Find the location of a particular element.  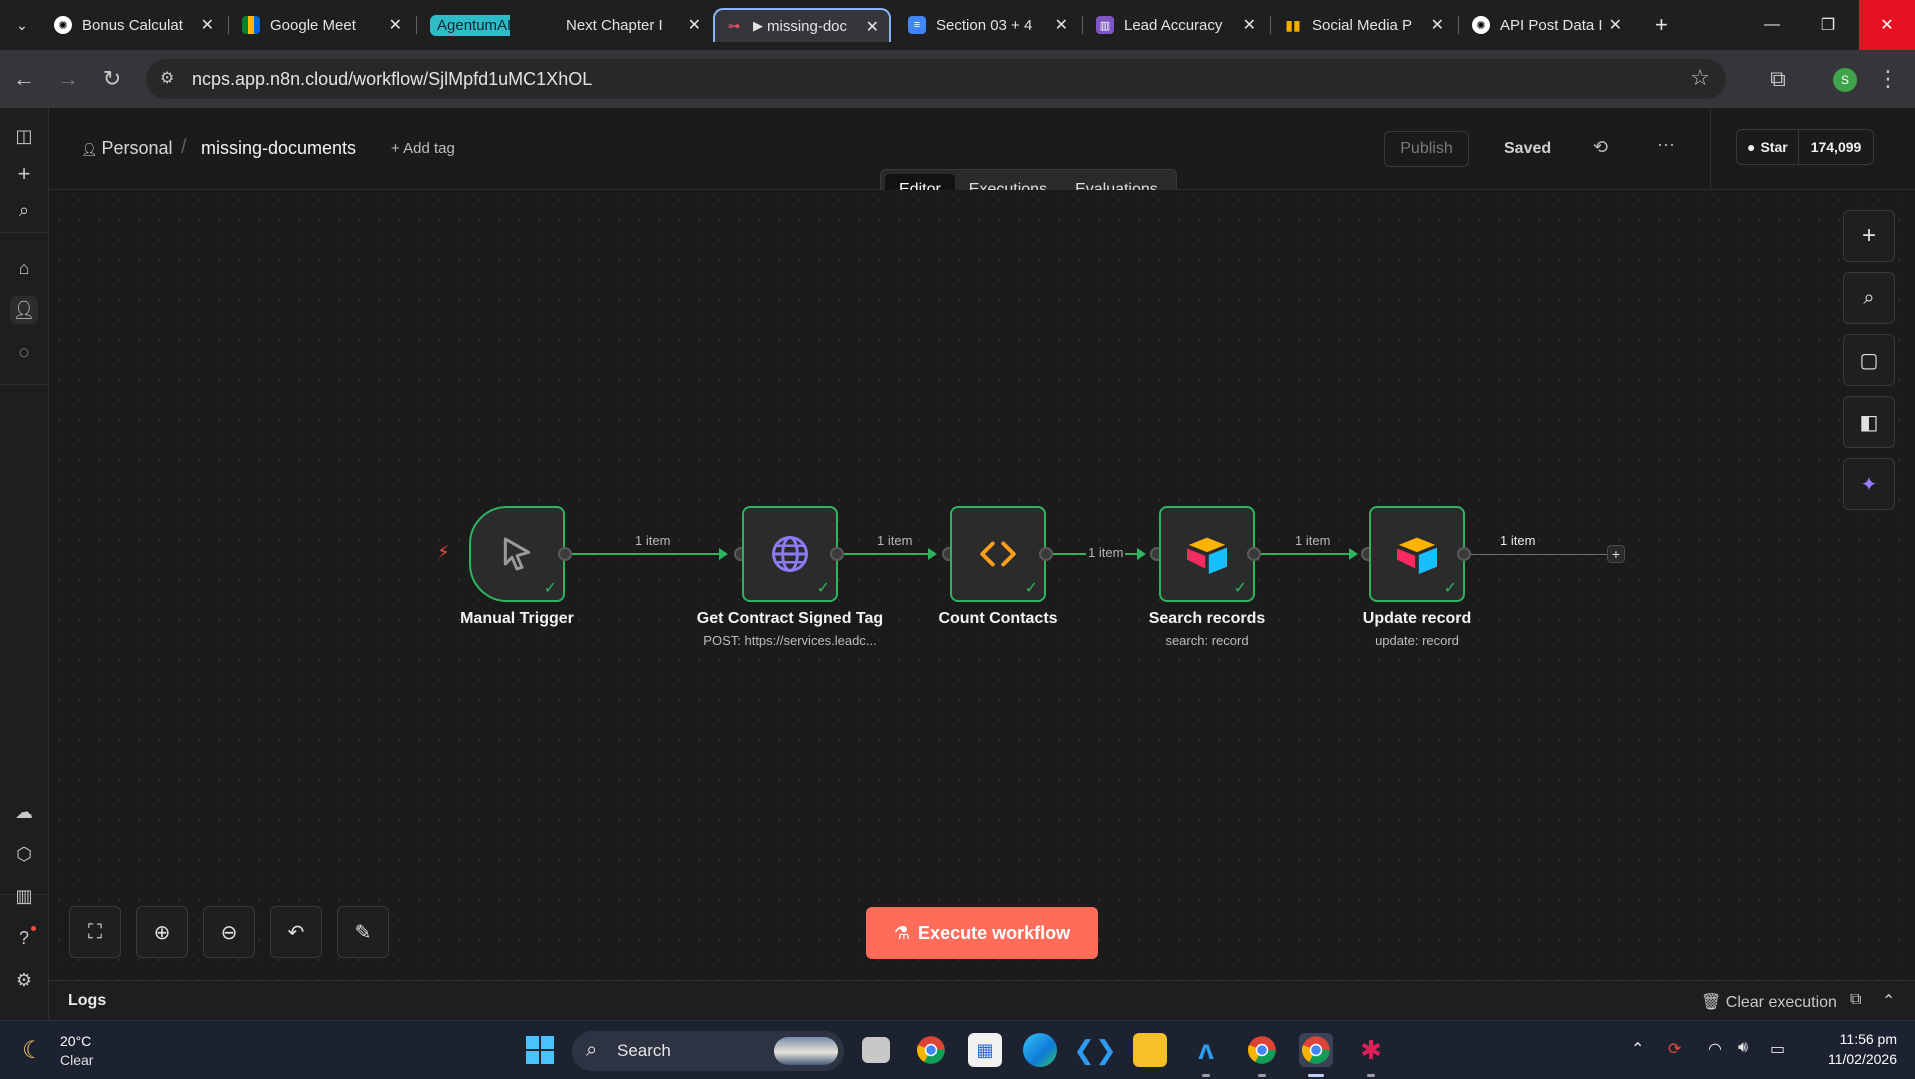

browser-tab-7: ✺ API Post Data I ✕ is located at coordinates (1547, 25).